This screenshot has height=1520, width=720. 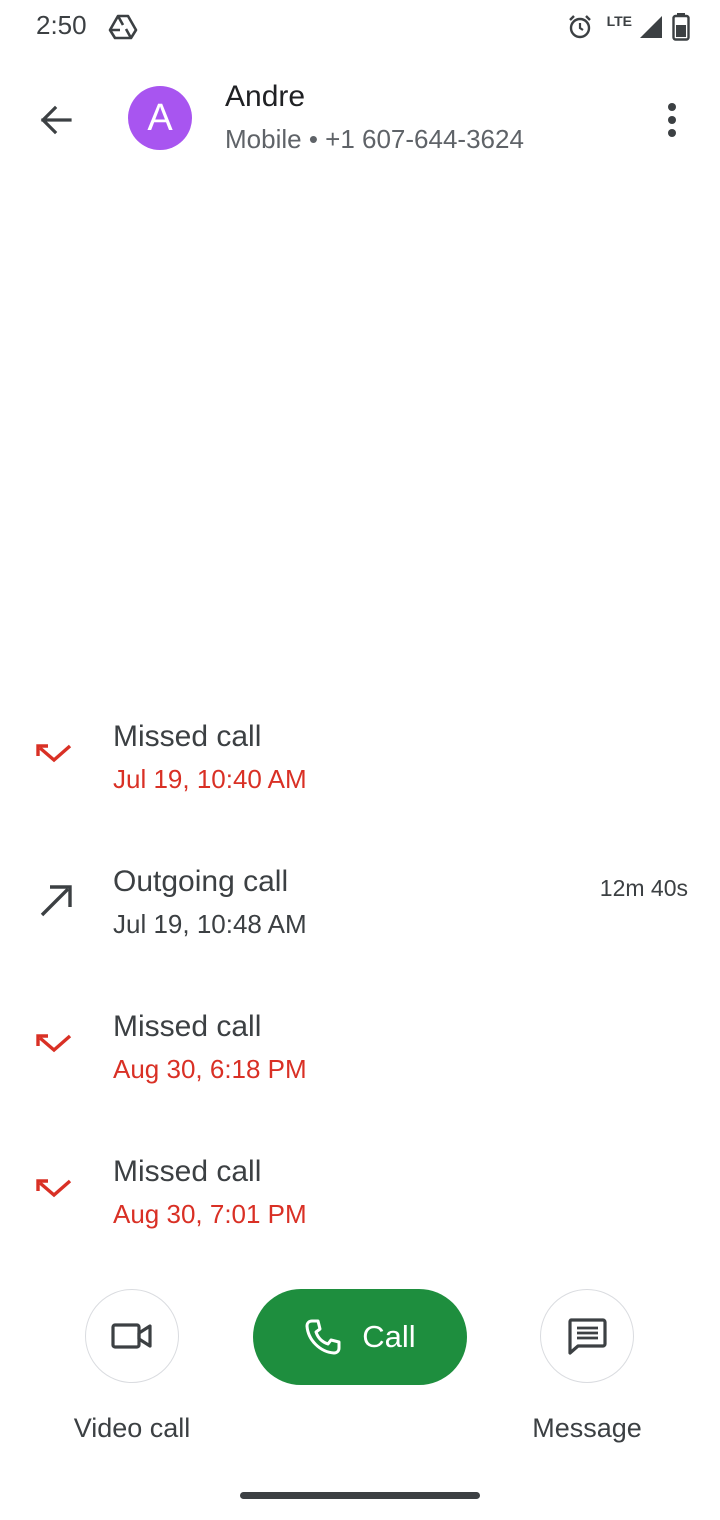 I want to click on call-button-label: Call, so click(x=389, y=1336).